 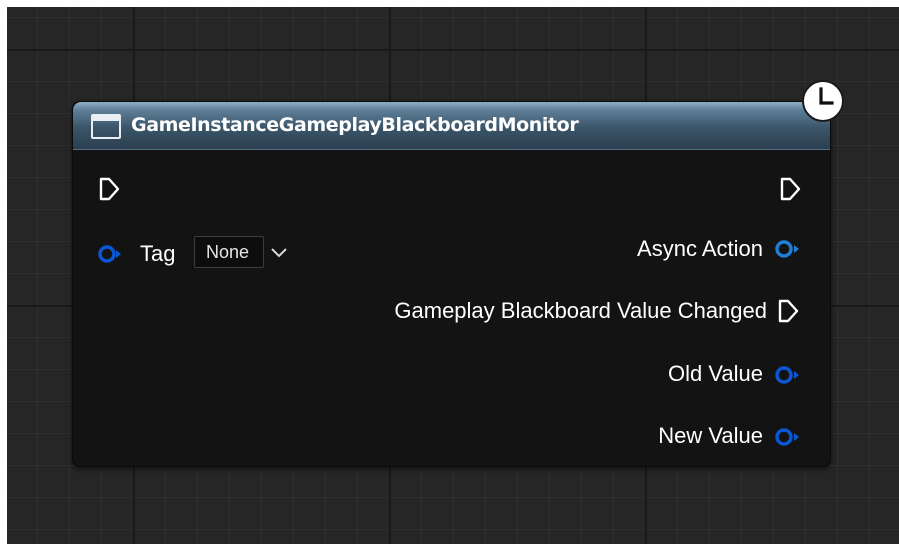 I want to click on exec-in-pin-icon, so click(x=109, y=189).